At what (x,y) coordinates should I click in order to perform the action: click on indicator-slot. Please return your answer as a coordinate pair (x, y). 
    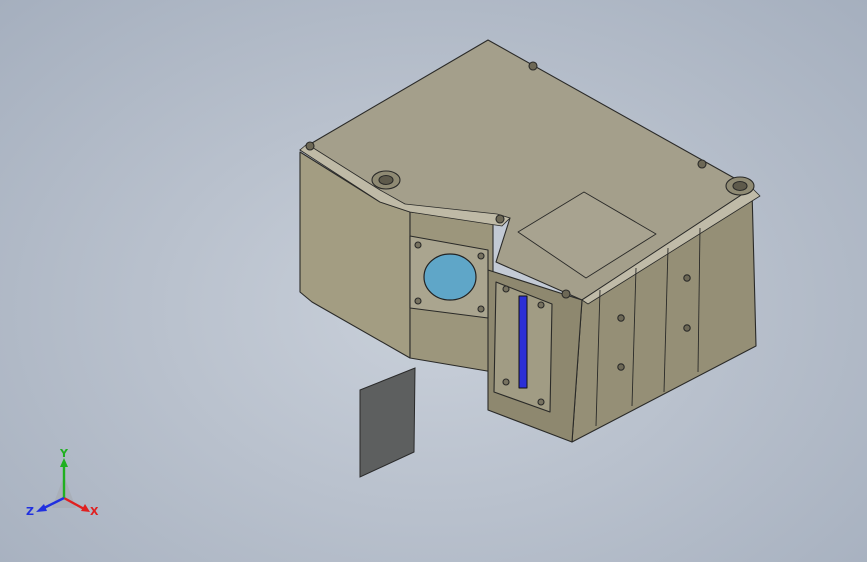
    Looking at the image, I should click on (523, 342).